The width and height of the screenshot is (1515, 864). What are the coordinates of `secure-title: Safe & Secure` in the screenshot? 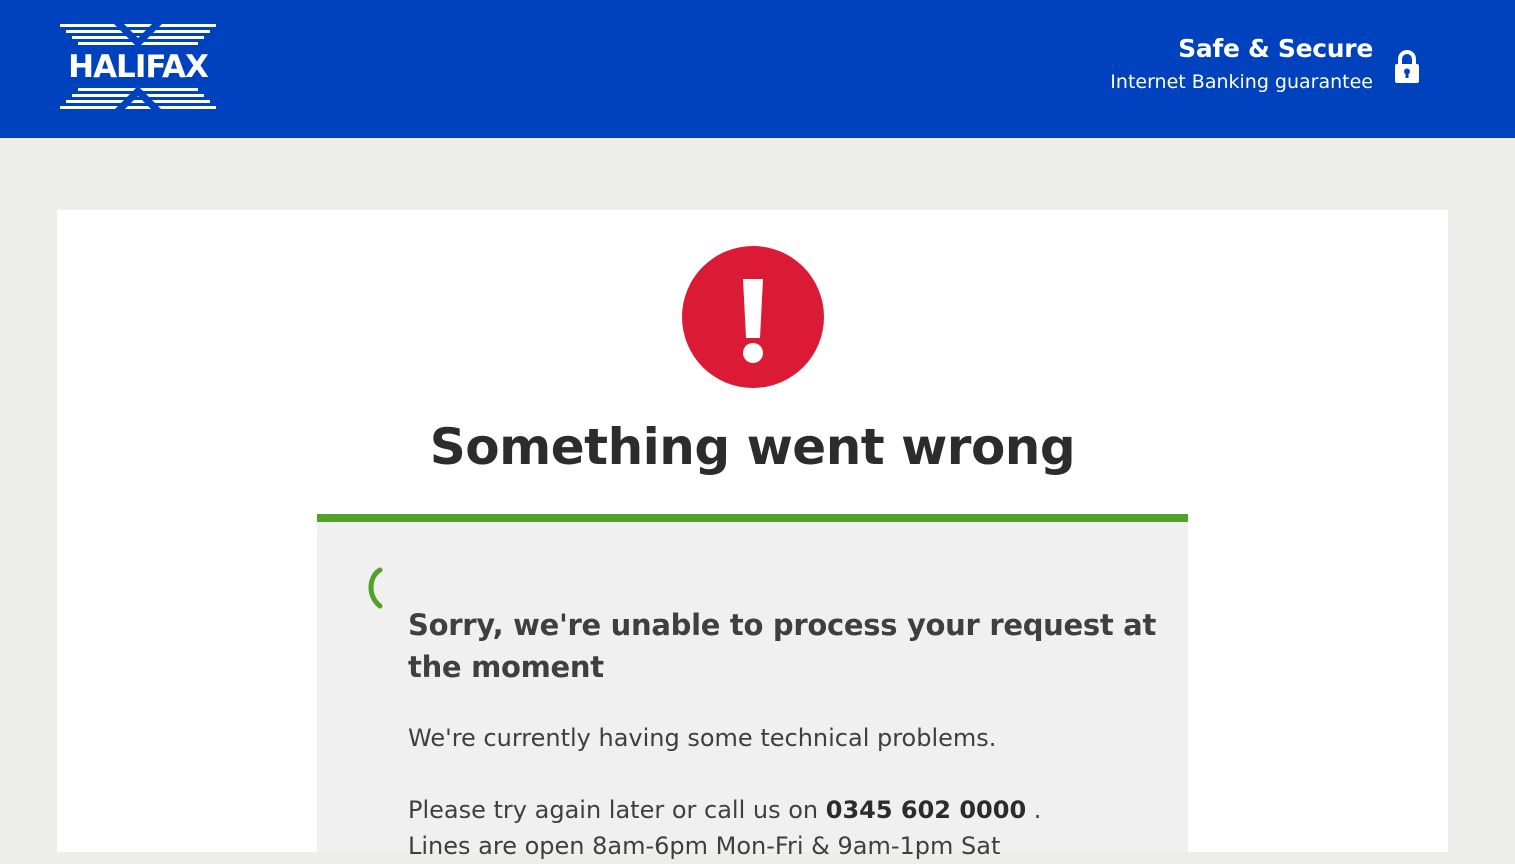 It's located at (1275, 48).